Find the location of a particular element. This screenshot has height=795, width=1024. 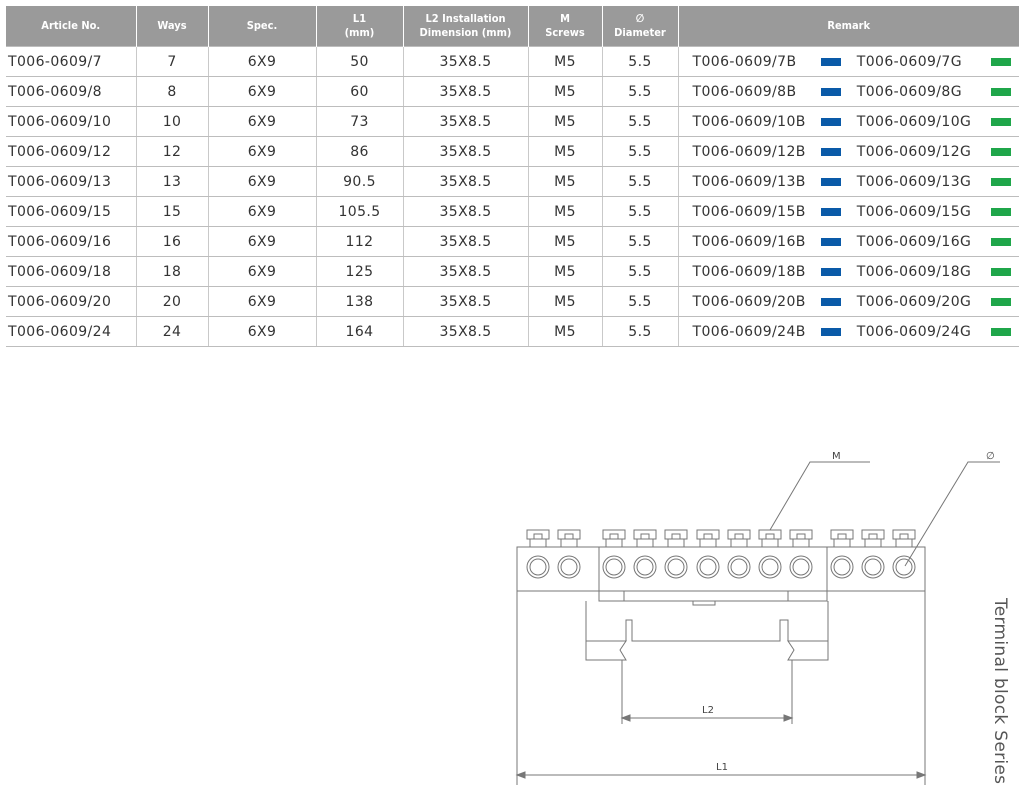

diameter-label: ∅ is located at coordinates (990, 456).